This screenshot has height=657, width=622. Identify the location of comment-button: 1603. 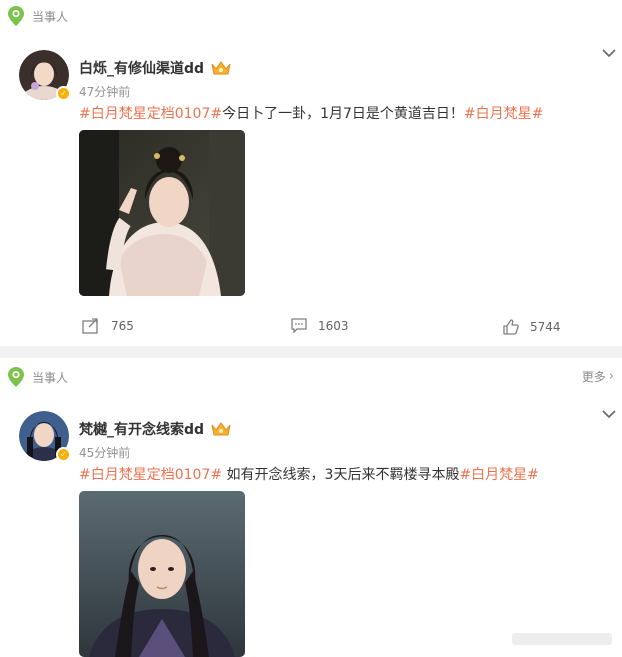
(320, 325).